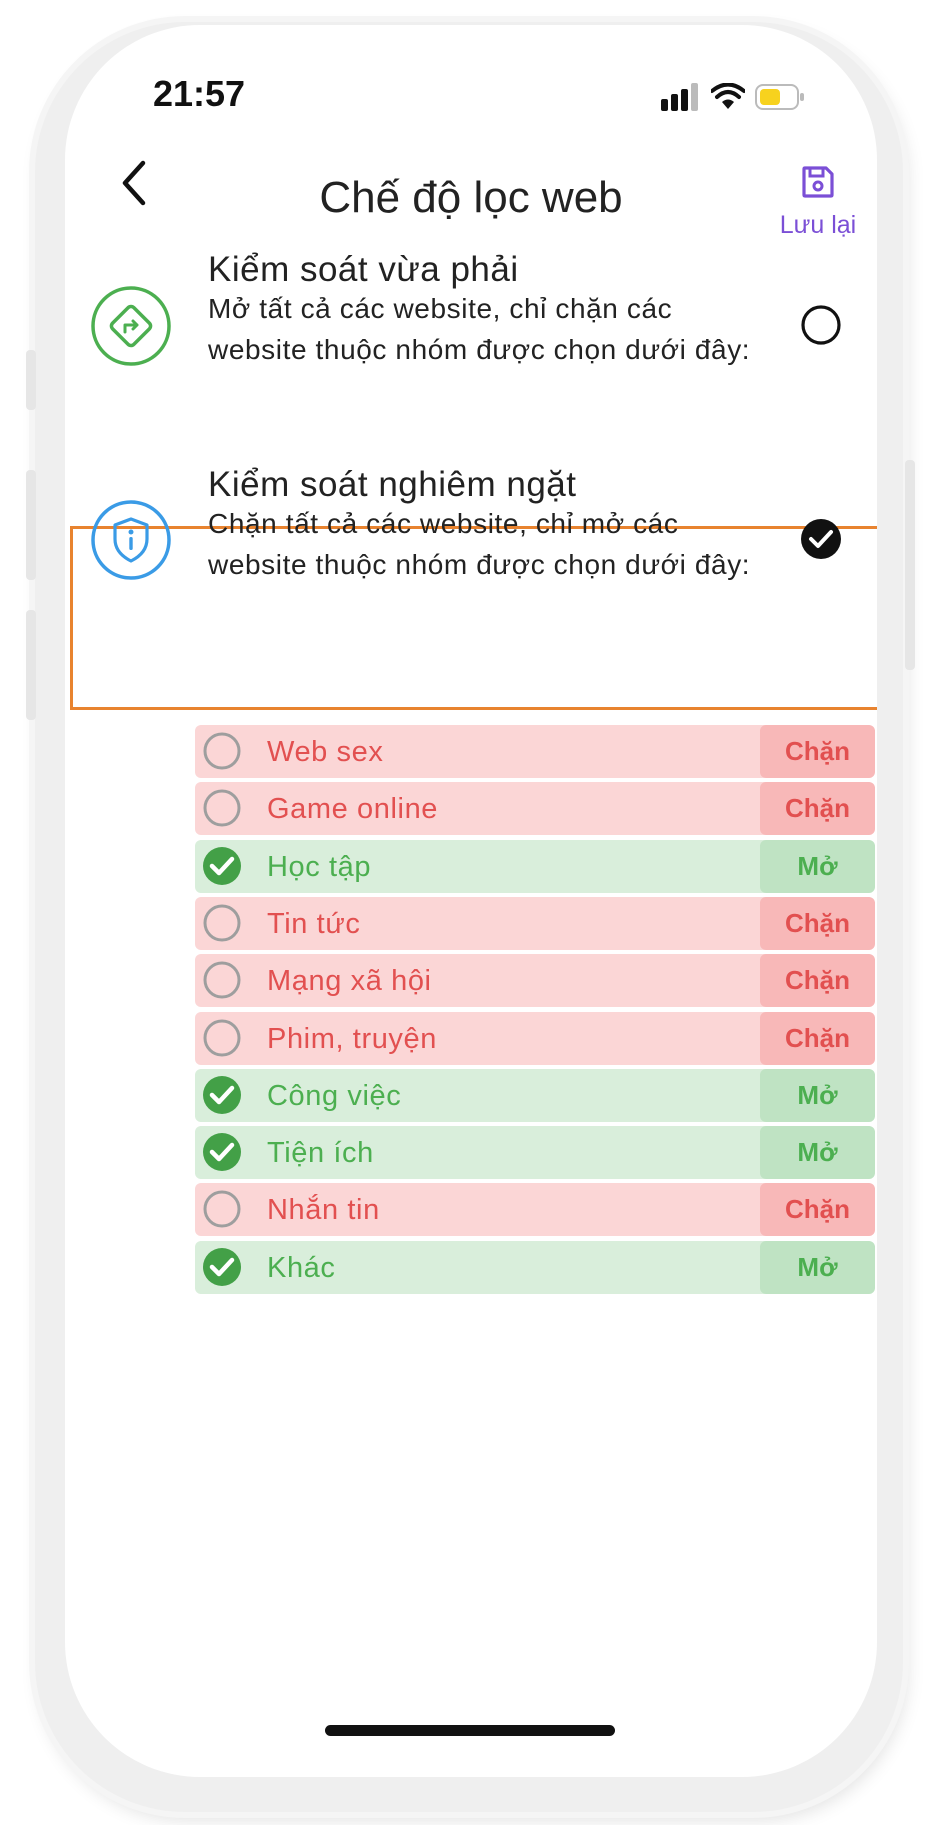 The width and height of the screenshot is (944, 1825). I want to click on route-sign-icon, so click(131, 326).